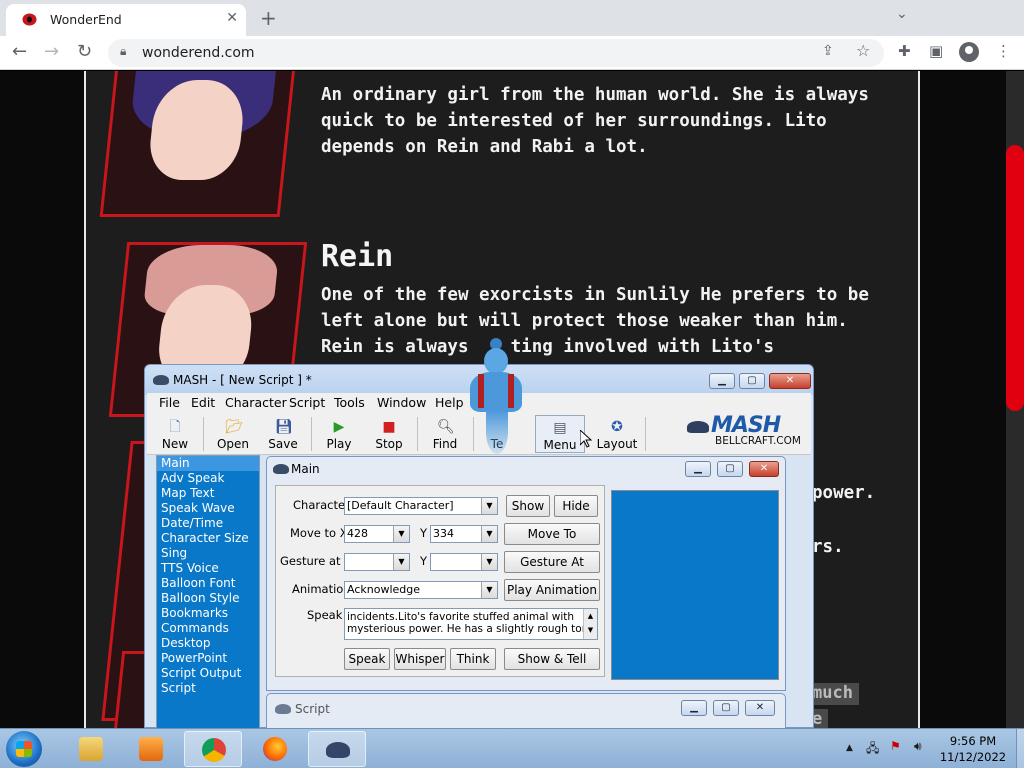 The height and width of the screenshot is (768, 1024). Describe the element at coordinates (51, 52) in the screenshot. I see `forward-icon: →` at that location.